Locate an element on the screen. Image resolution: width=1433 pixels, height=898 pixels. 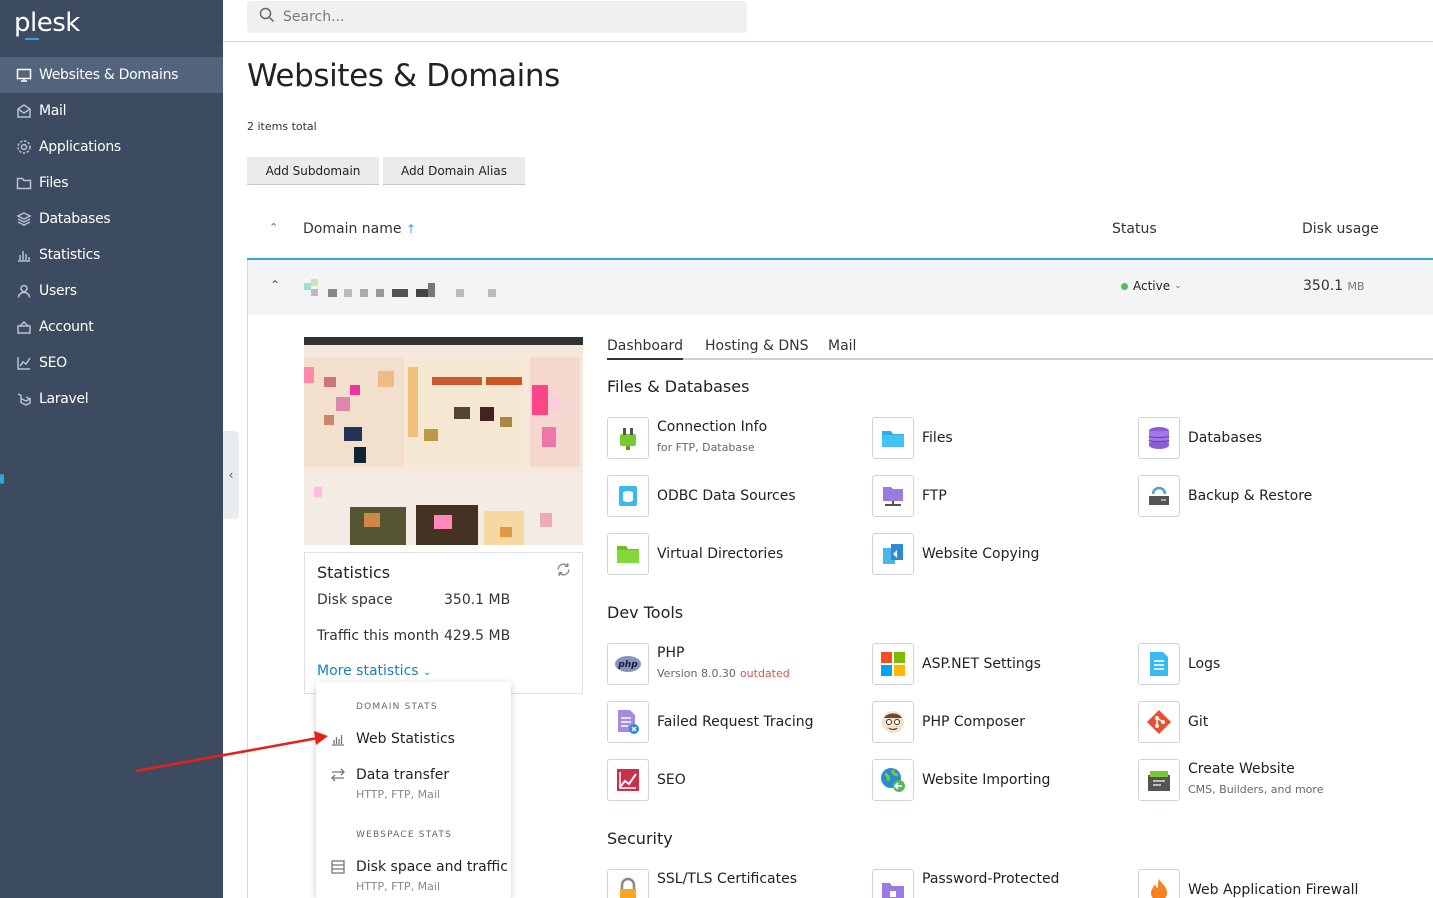
data-transfer-menu-item: Data transfer is located at coordinates (402, 775).